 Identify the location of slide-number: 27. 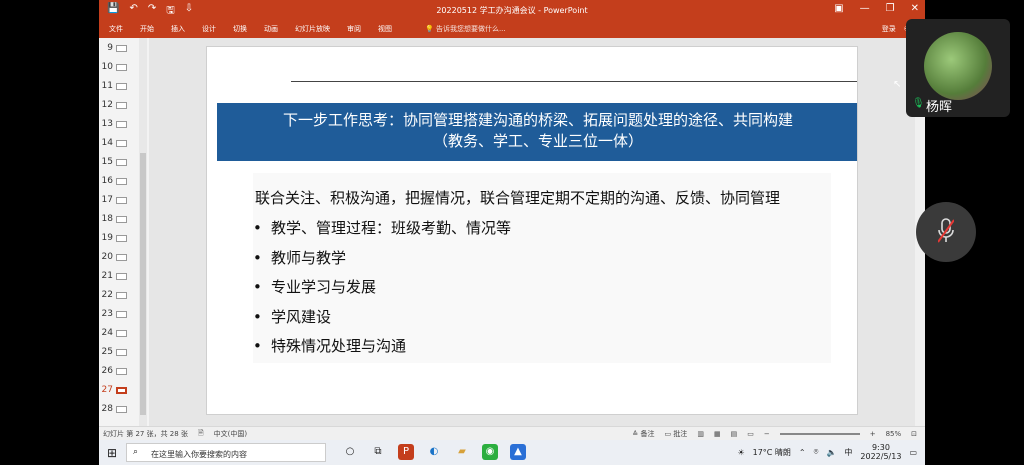
(107, 390).